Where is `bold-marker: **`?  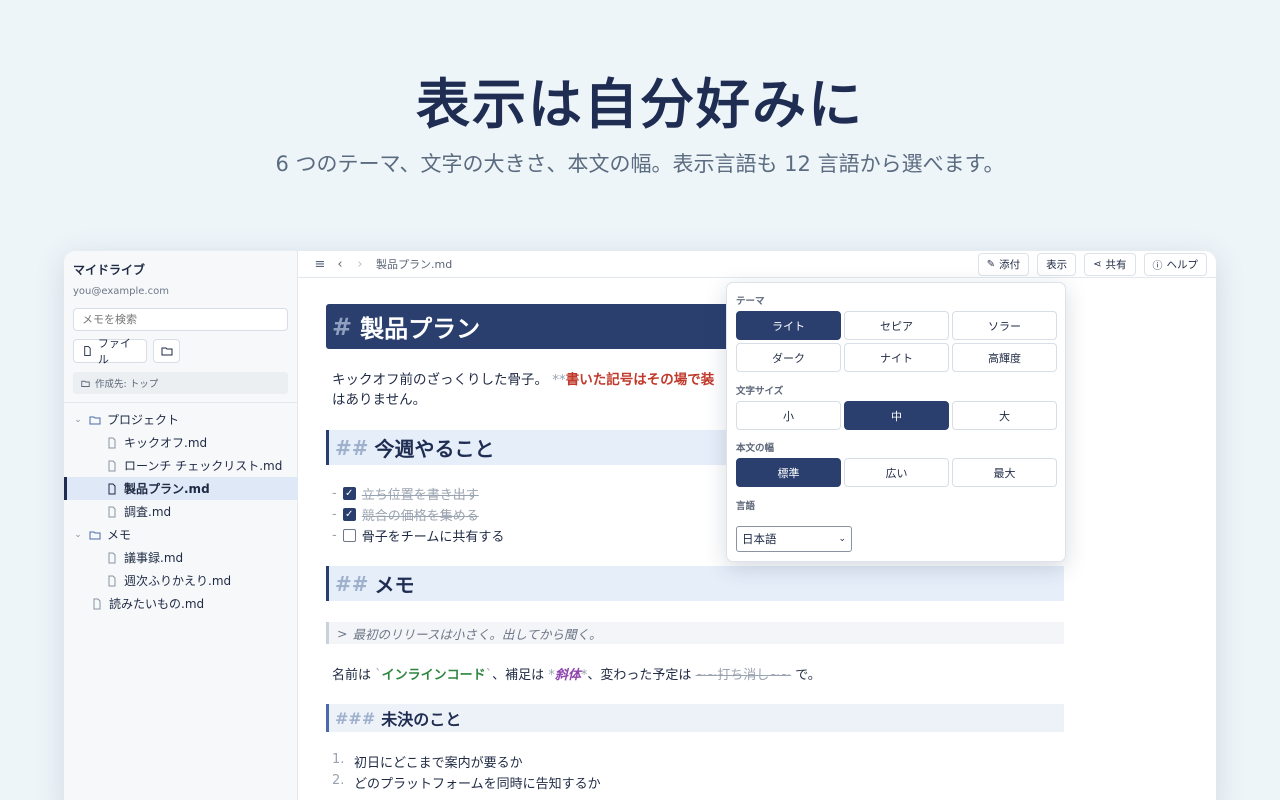
bold-marker: ** is located at coordinates (559, 380).